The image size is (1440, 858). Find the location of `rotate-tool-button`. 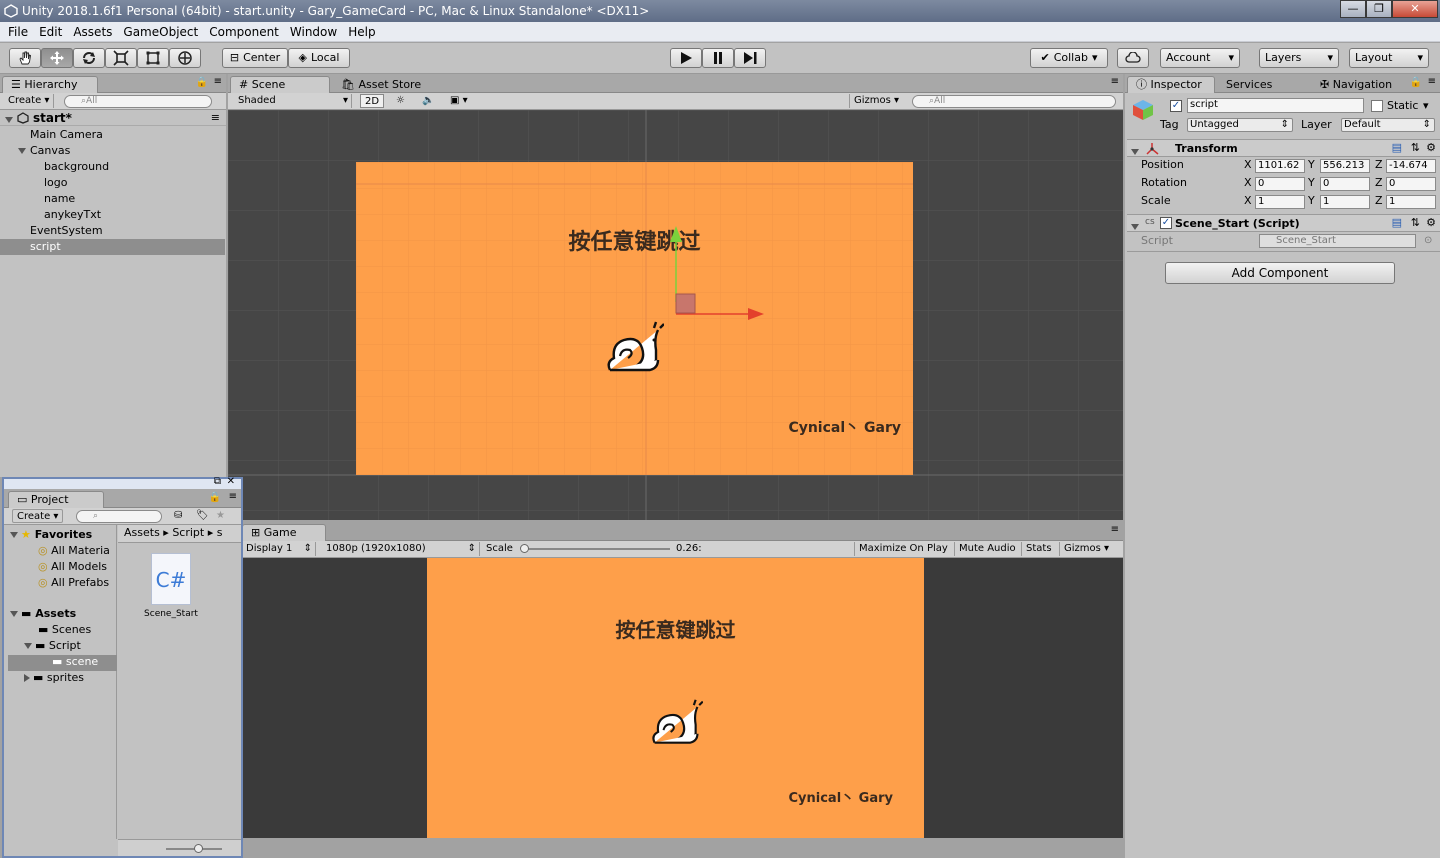

rotate-tool-button is located at coordinates (89, 58).